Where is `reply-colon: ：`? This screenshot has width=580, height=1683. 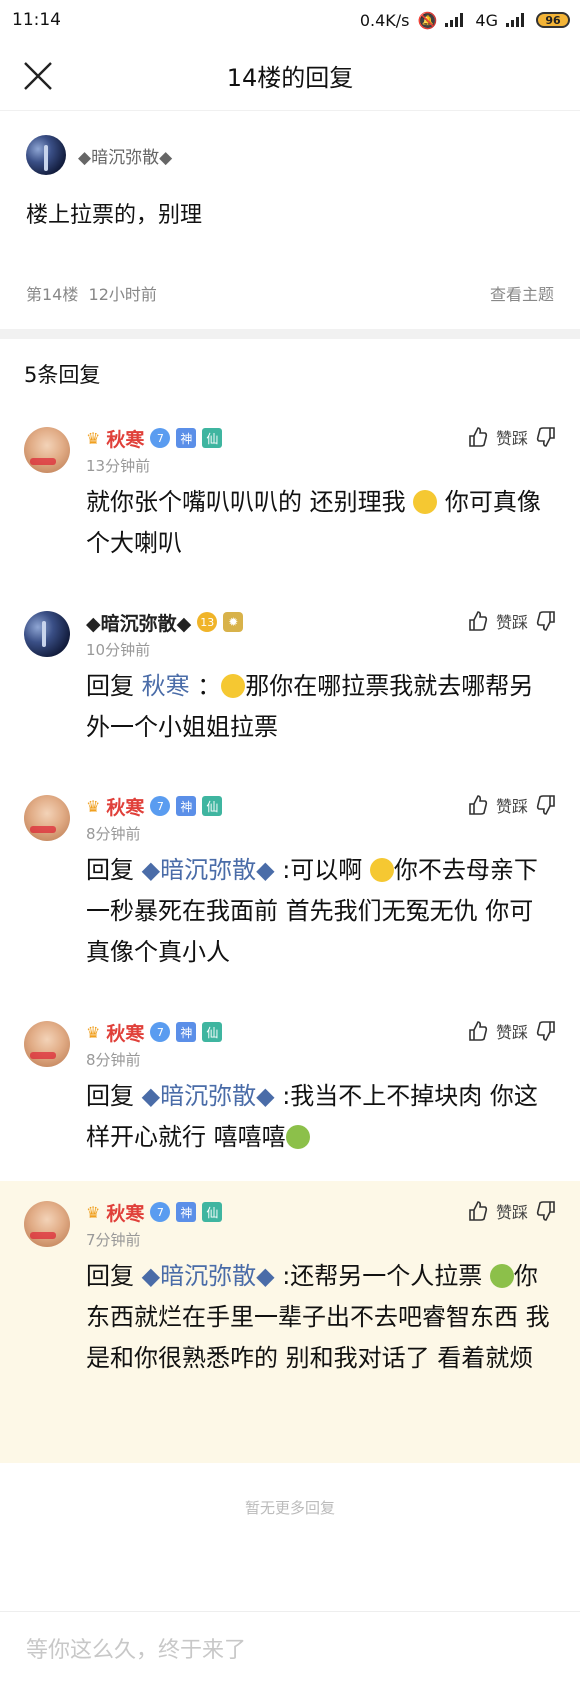
reply-colon: ： is located at coordinates (205, 686).